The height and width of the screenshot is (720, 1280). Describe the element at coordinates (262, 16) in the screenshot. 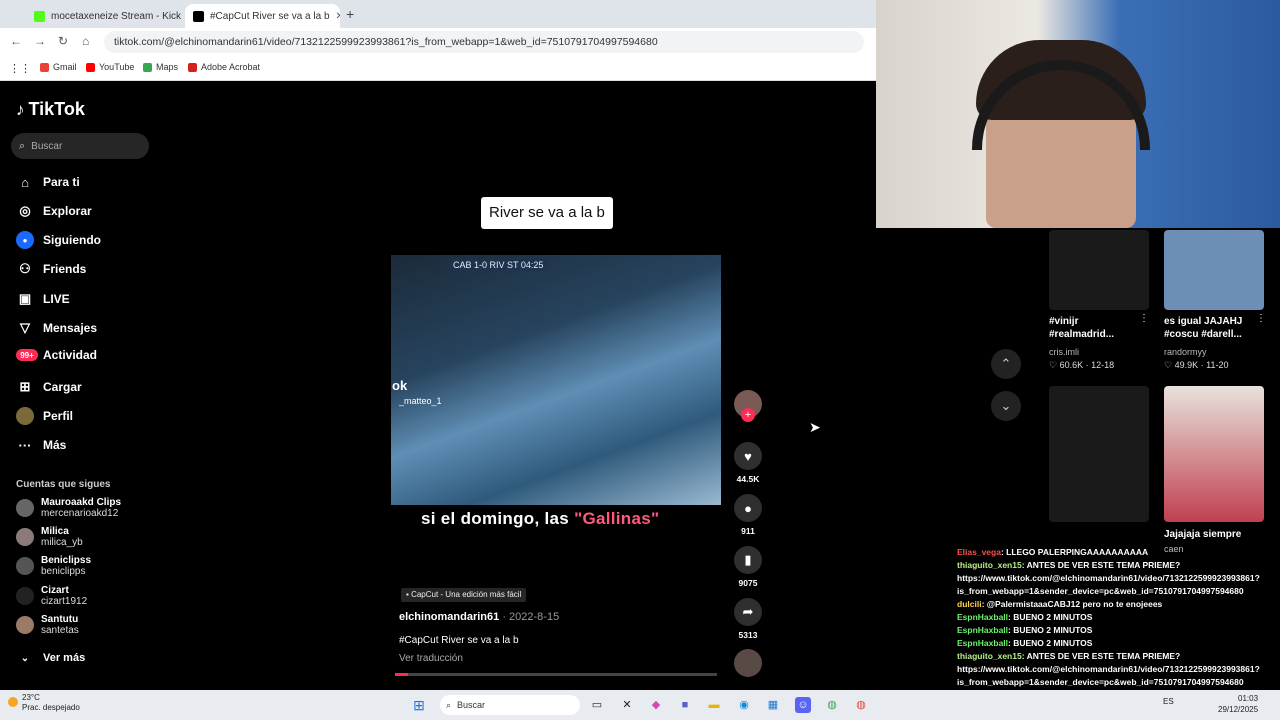

I see `tab-tiktok: #CapCut River se va a la b ✕` at that location.